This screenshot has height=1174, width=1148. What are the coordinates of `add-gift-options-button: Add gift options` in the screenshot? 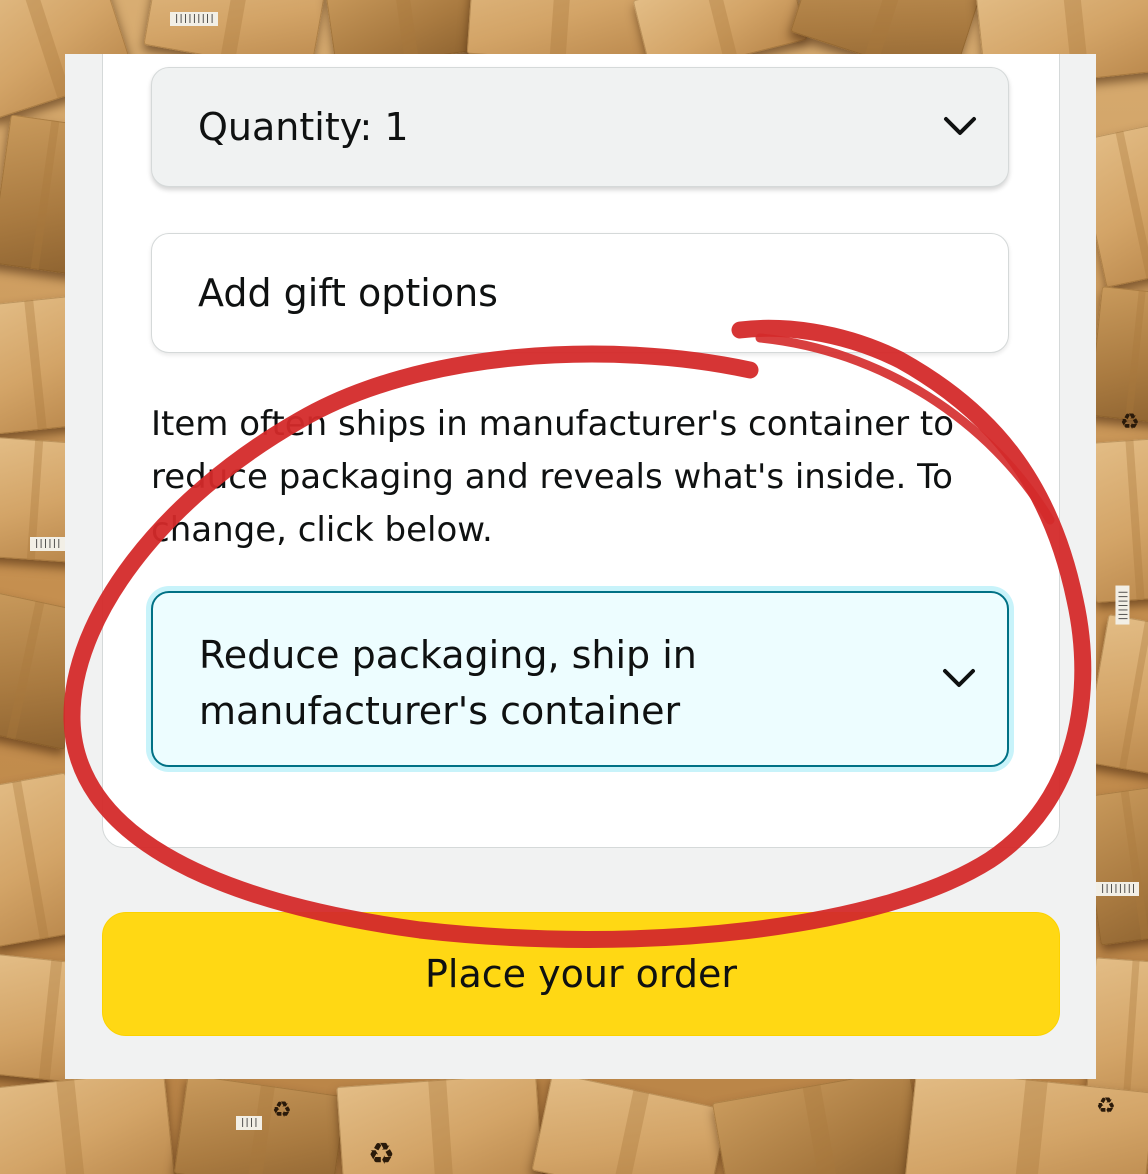 It's located at (580, 293).